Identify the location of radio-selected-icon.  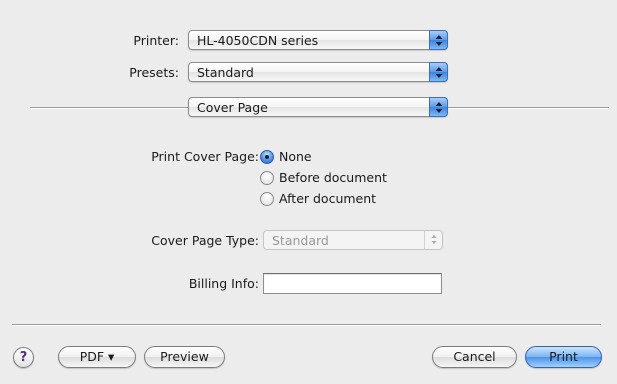
(267, 157).